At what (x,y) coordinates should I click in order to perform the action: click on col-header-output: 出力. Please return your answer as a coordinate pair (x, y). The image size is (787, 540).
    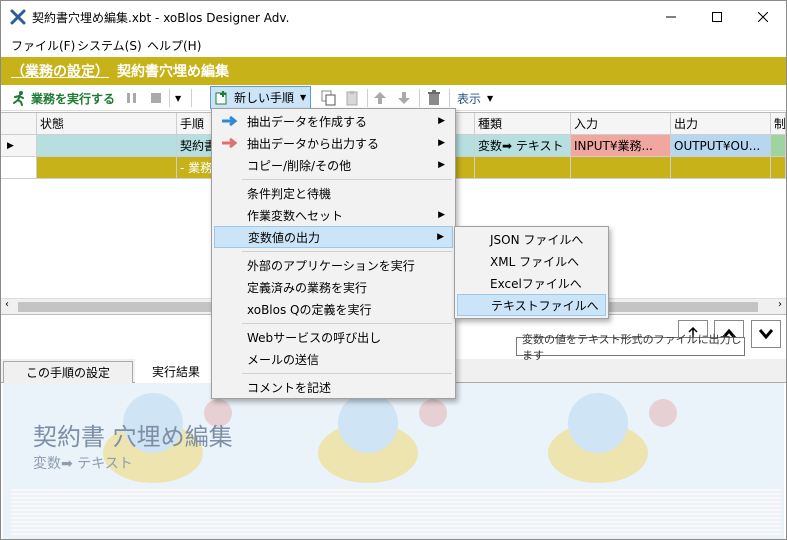
    Looking at the image, I should click on (721, 124).